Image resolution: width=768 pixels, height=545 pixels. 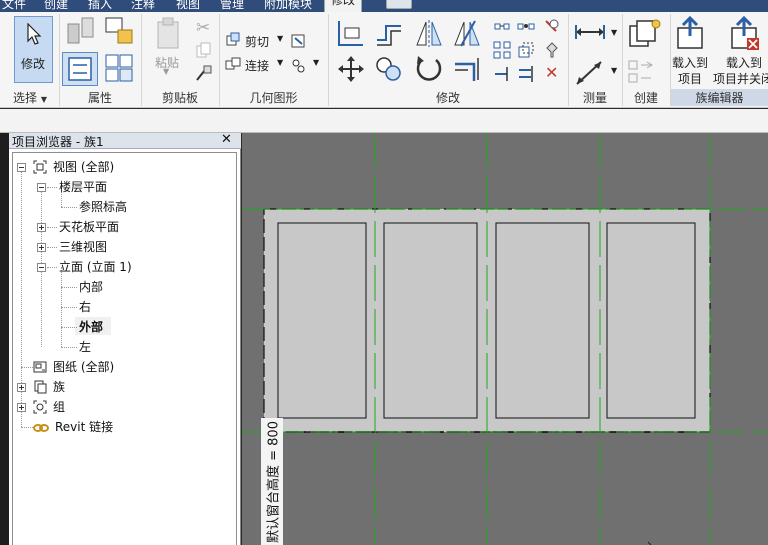 What do you see at coordinates (100, 6) in the screenshot?
I see `menu-tab-insert: 插入` at bounding box center [100, 6].